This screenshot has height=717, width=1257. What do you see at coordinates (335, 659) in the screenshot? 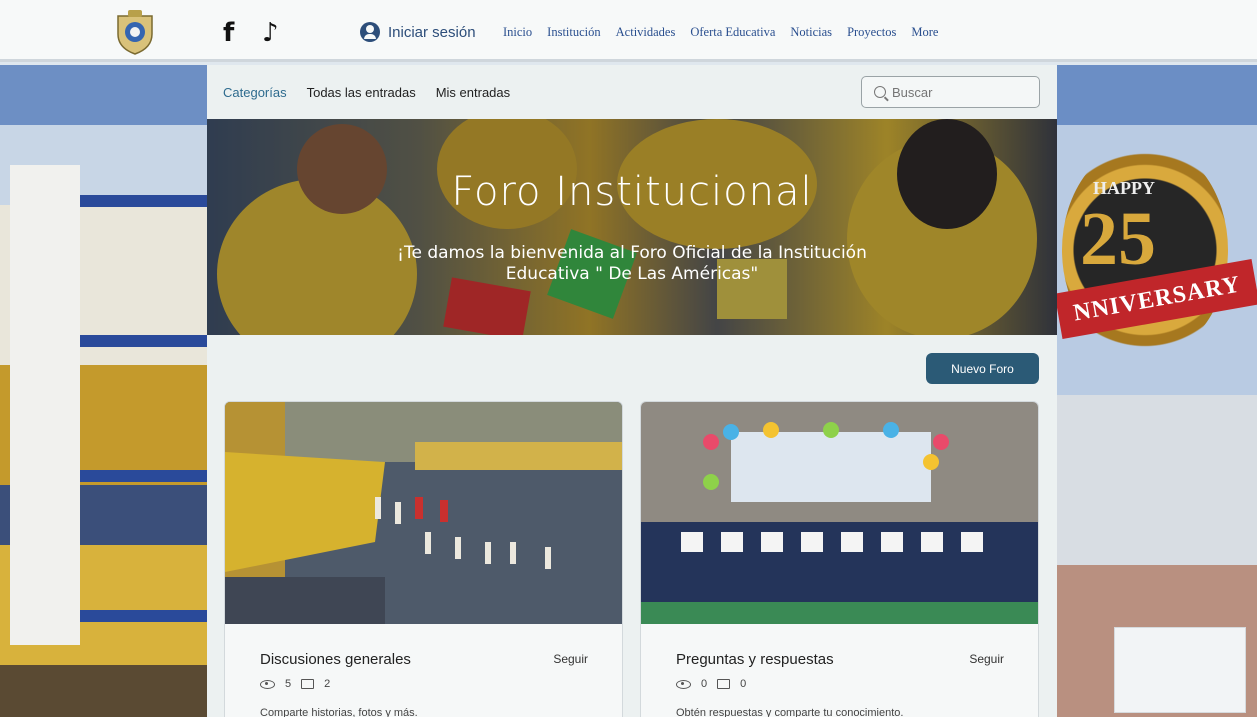
I see `card-title: Discusiones generales` at bounding box center [335, 659].